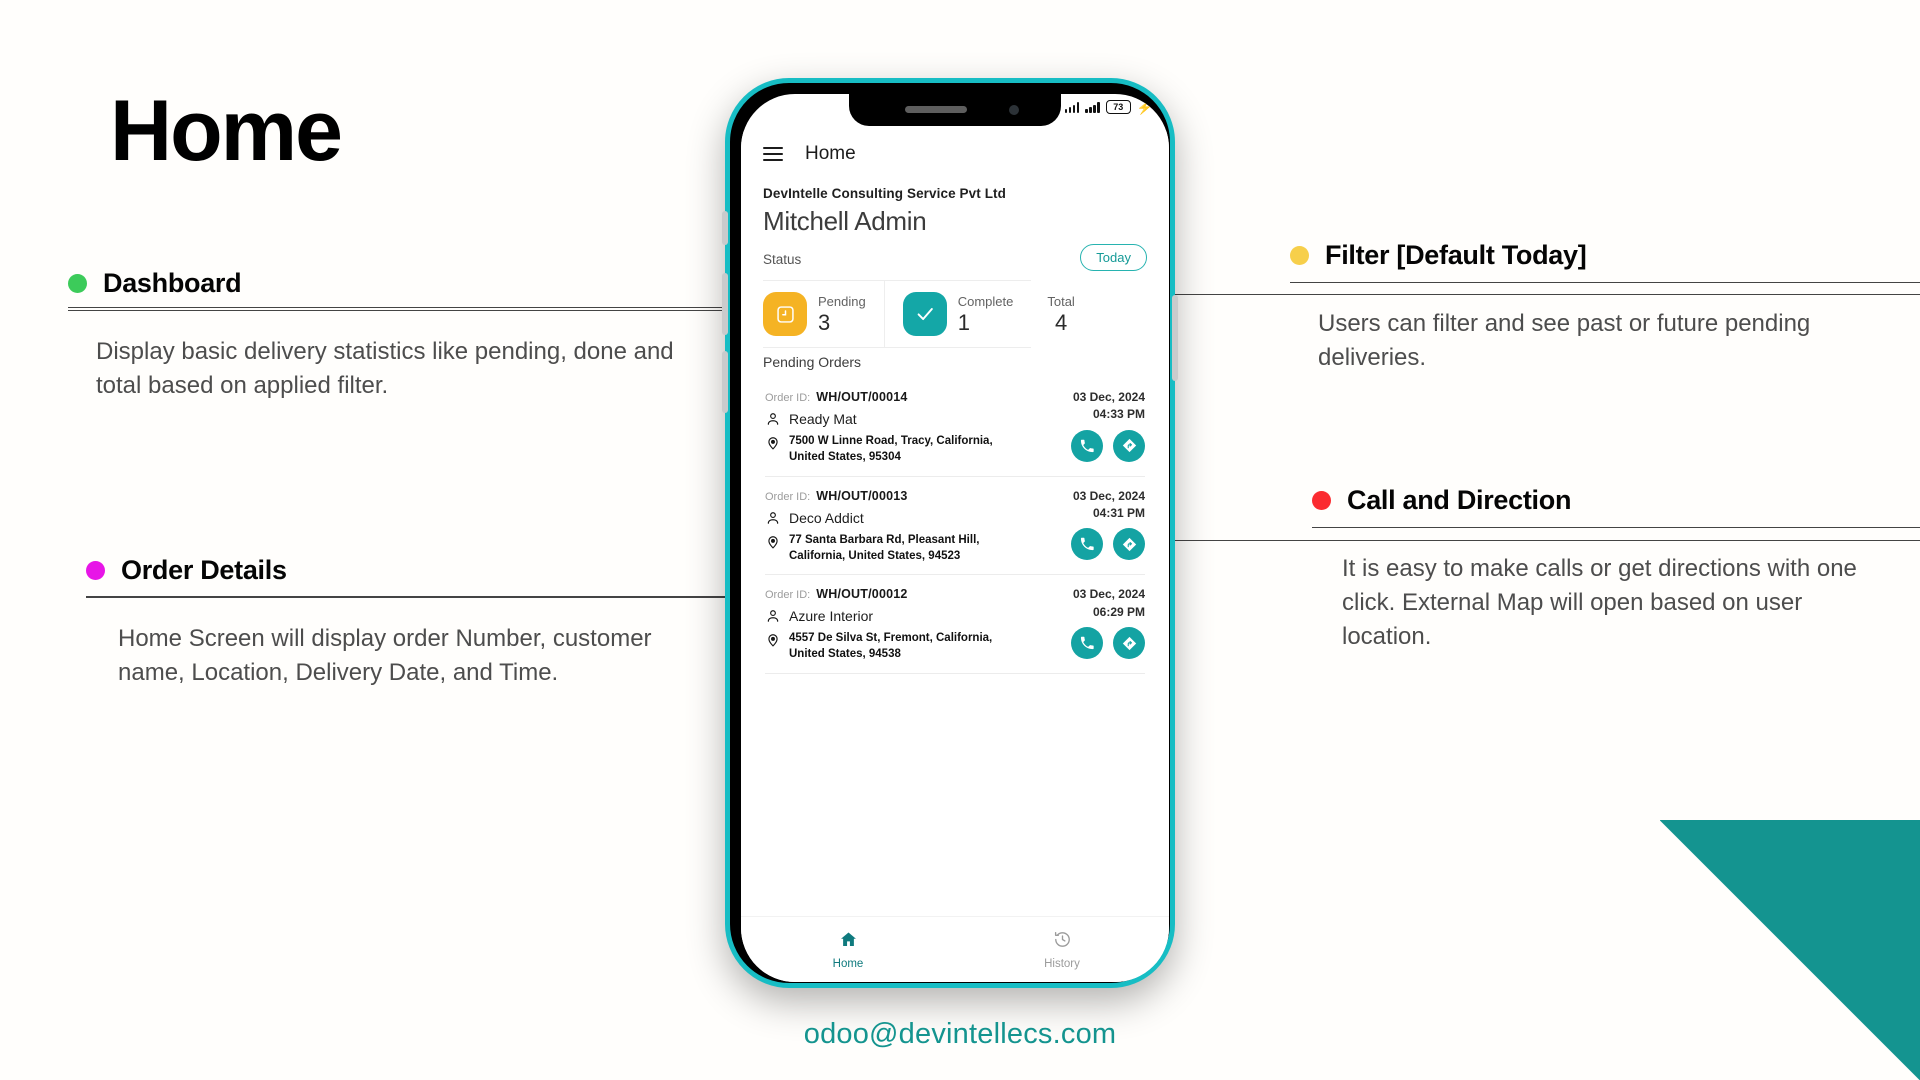  I want to click on annotation-title: Dashboard, so click(172, 283).